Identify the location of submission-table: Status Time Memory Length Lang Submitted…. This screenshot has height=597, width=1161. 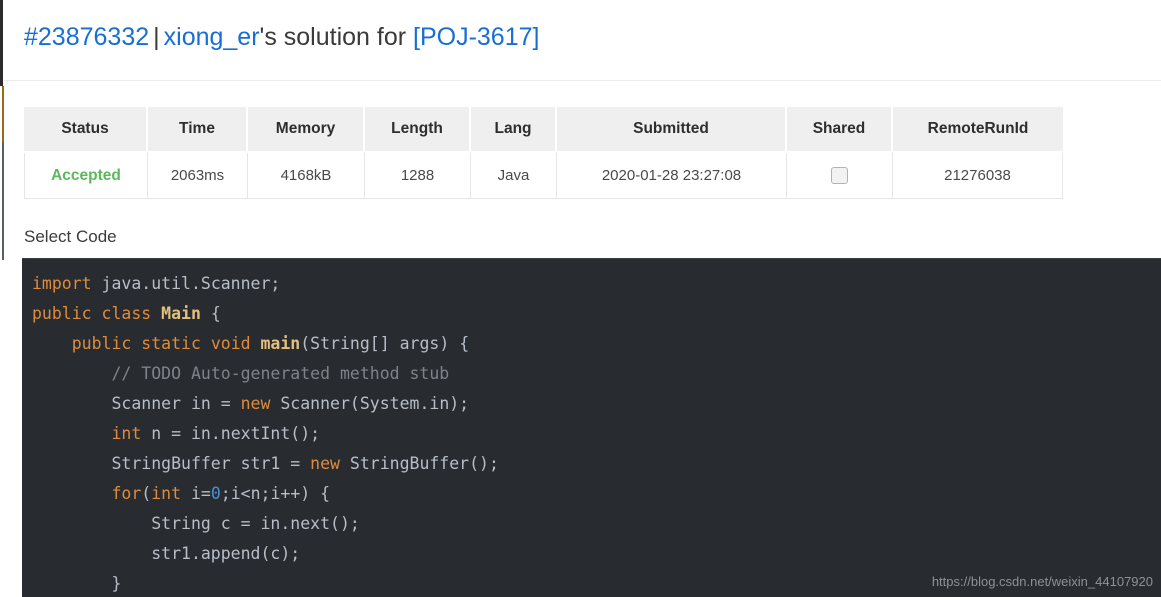
(543, 153).